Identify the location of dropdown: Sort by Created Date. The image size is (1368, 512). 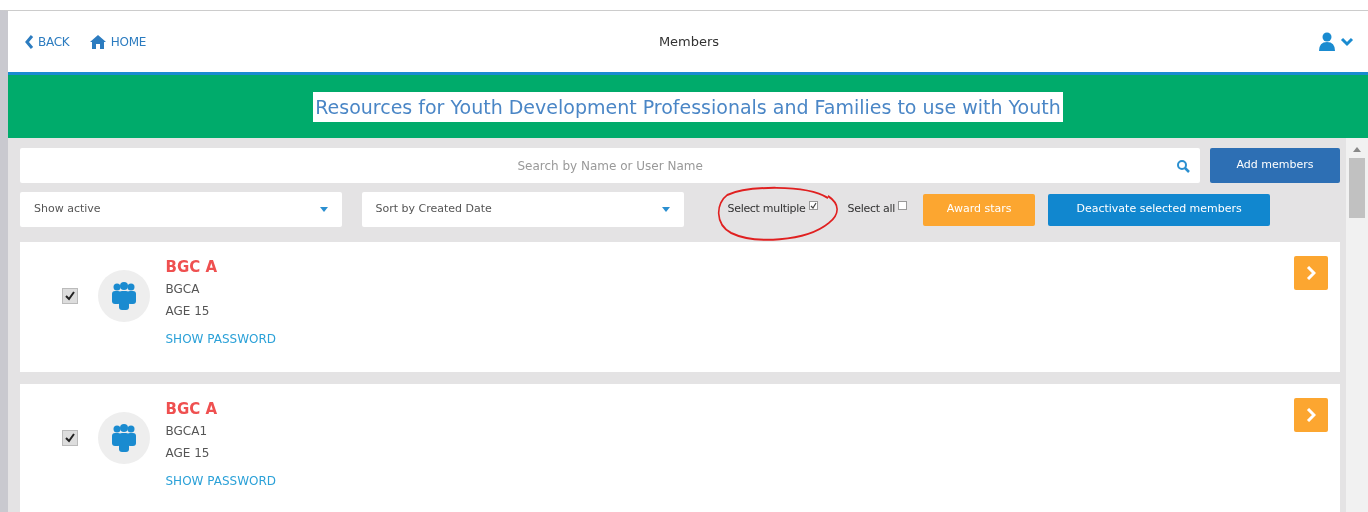
(522, 209).